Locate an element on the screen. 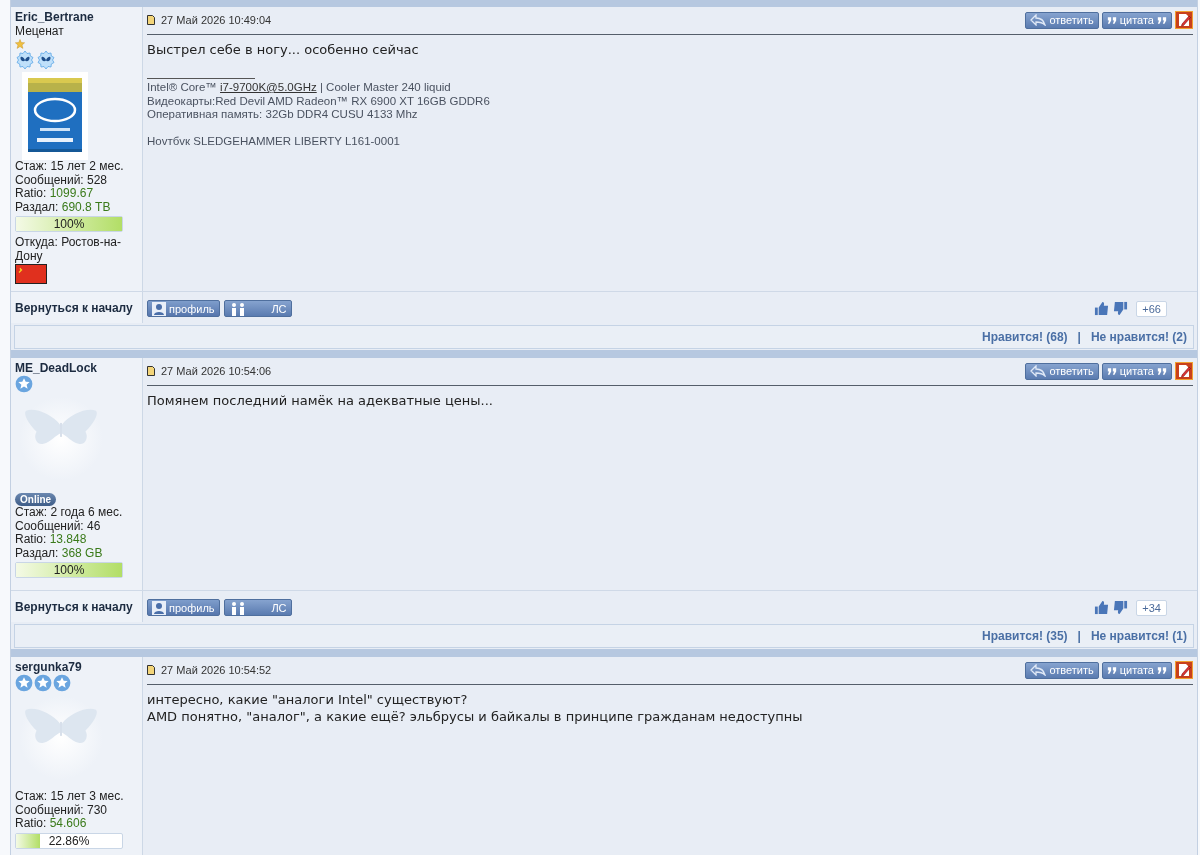  user-stat: Сообщений: 730 is located at coordinates (62, 810).